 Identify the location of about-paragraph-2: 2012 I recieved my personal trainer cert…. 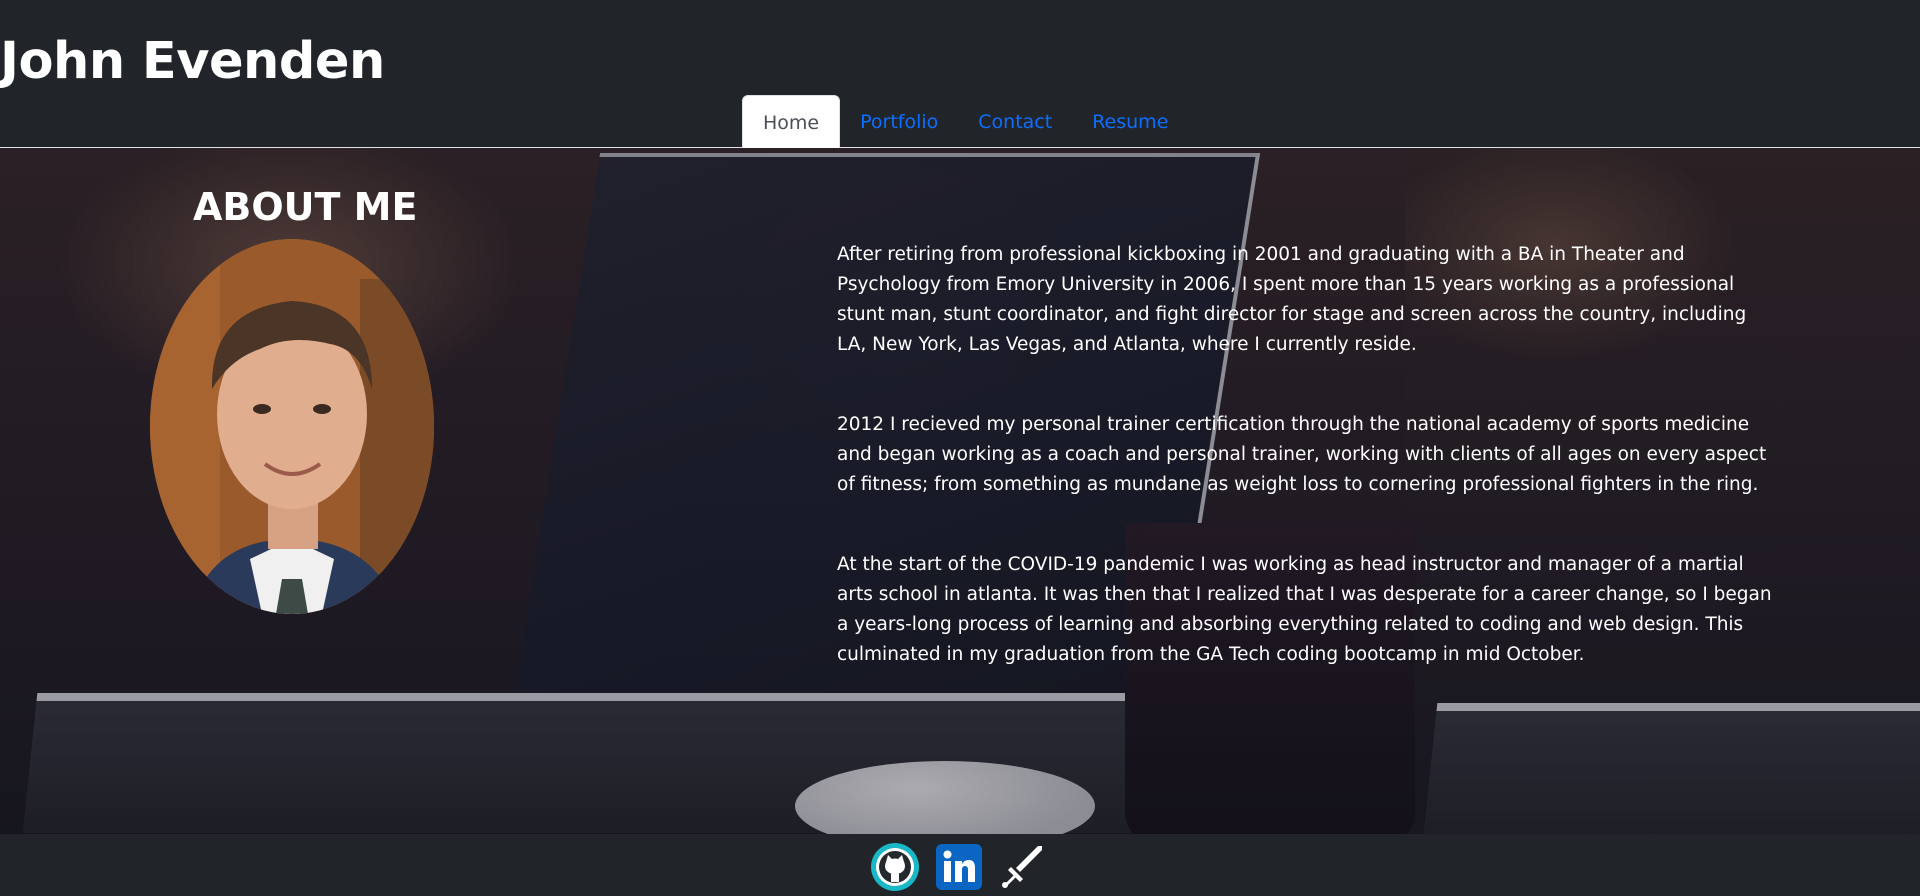
(1302, 454).